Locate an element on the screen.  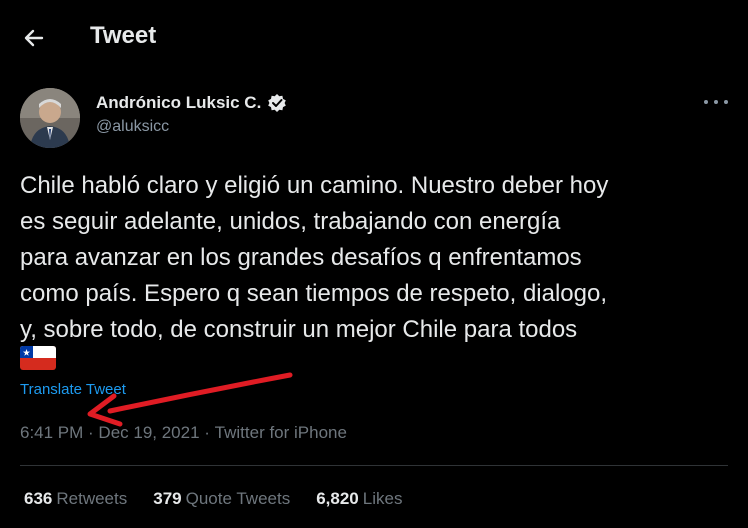
tweet-date: Dec 19, 2021 is located at coordinates (148, 433).